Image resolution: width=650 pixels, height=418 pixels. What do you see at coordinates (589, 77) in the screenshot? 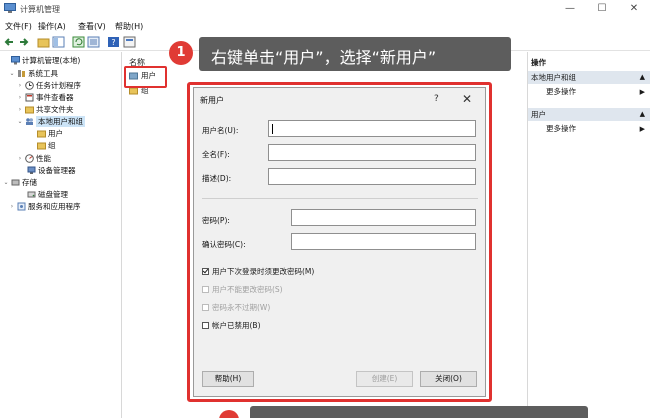
I see `actions-section-local-users: 本地用户和组 ▲` at bounding box center [589, 77].